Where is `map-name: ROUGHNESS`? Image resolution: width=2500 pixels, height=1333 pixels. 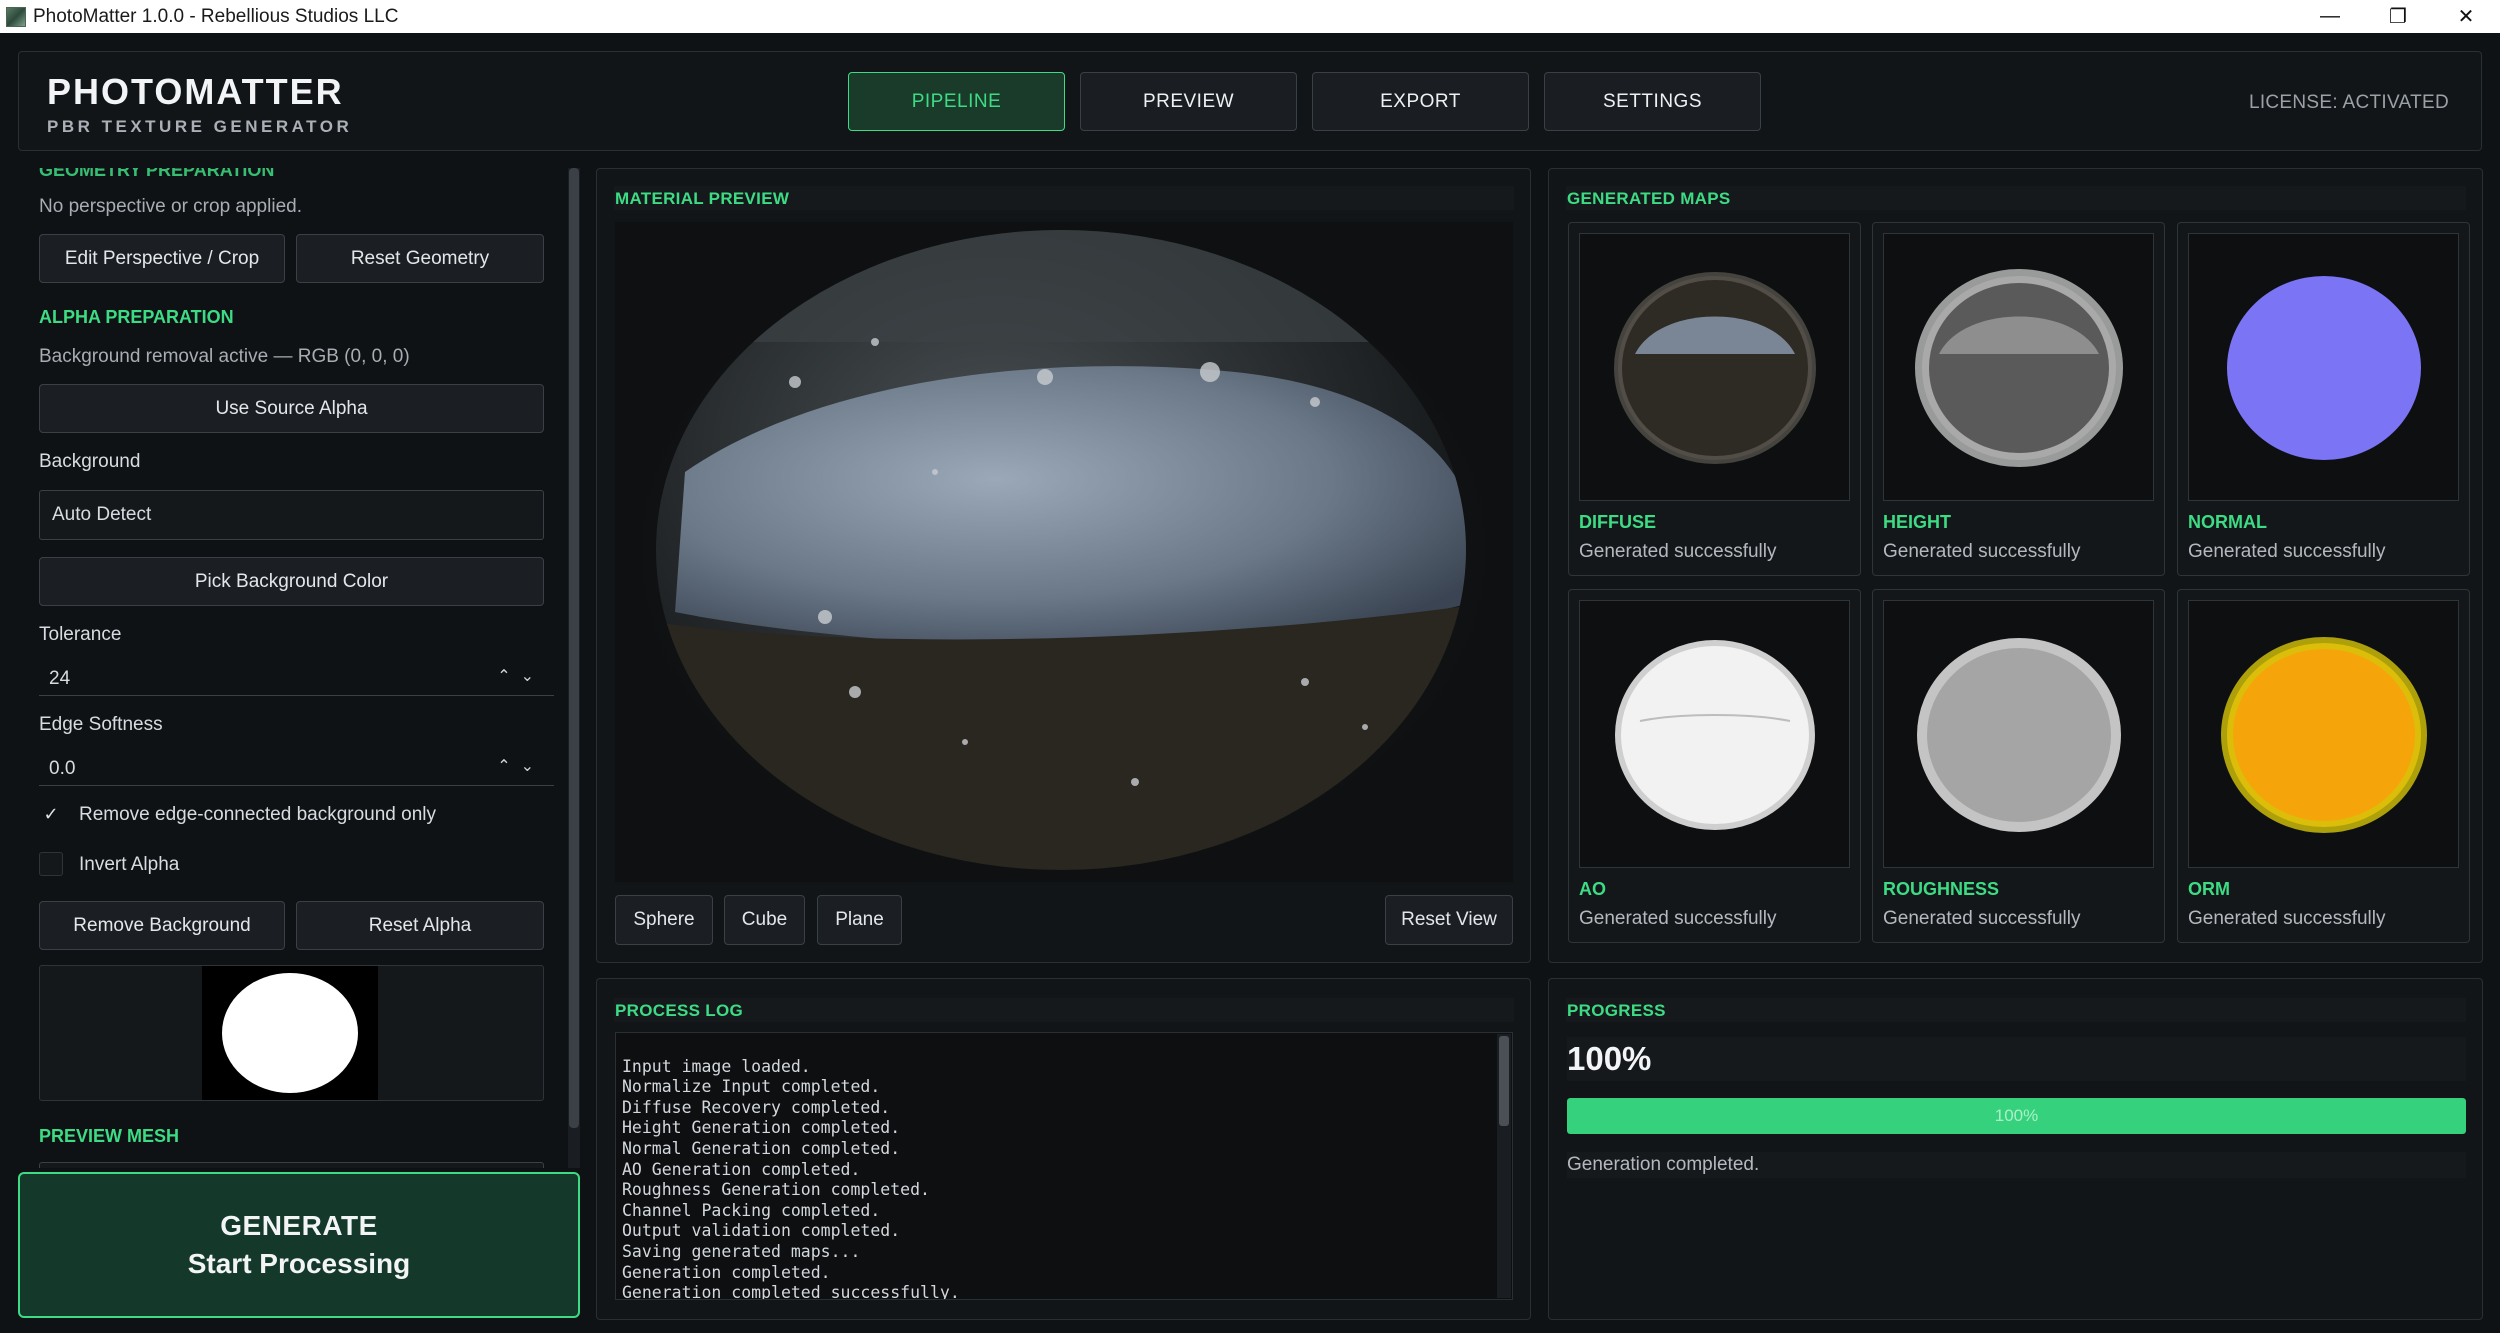 map-name: ROUGHNESS is located at coordinates (1941, 889).